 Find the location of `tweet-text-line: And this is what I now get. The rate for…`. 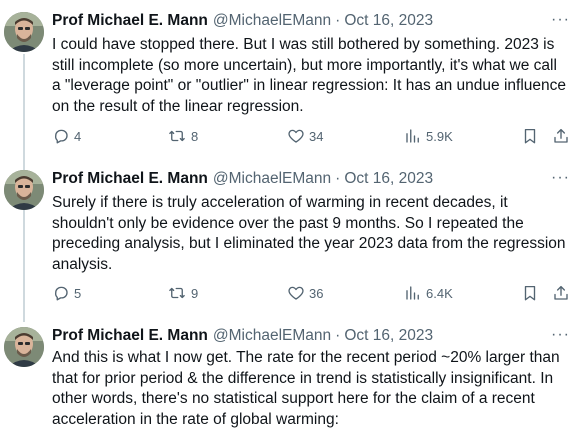

tweet-text-line: And this is what I now get. The rate for… is located at coordinates (306, 357).